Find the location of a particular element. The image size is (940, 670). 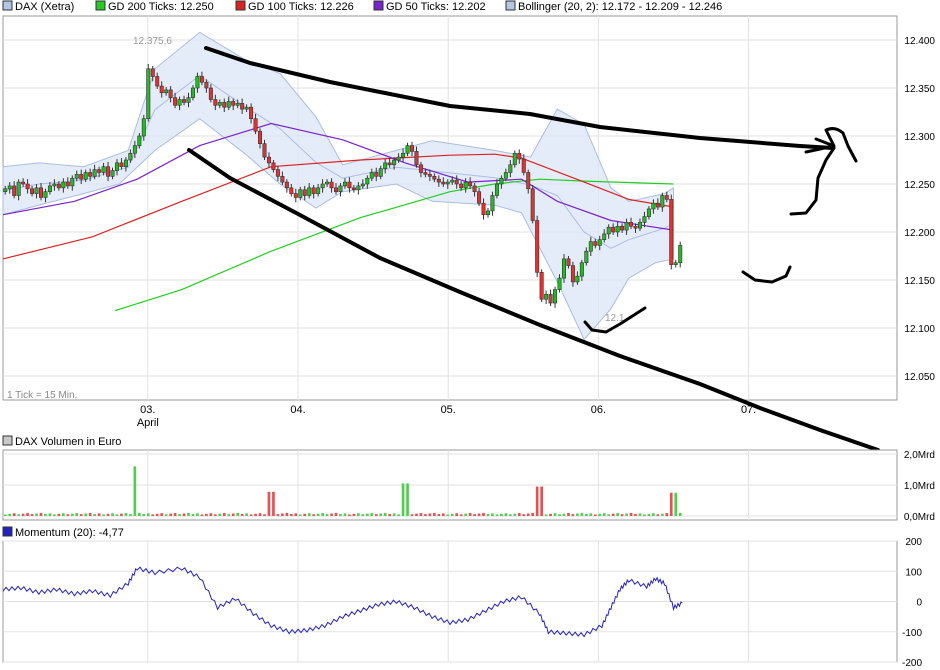

x-tick-label: 05. is located at coordinates (448, 410).